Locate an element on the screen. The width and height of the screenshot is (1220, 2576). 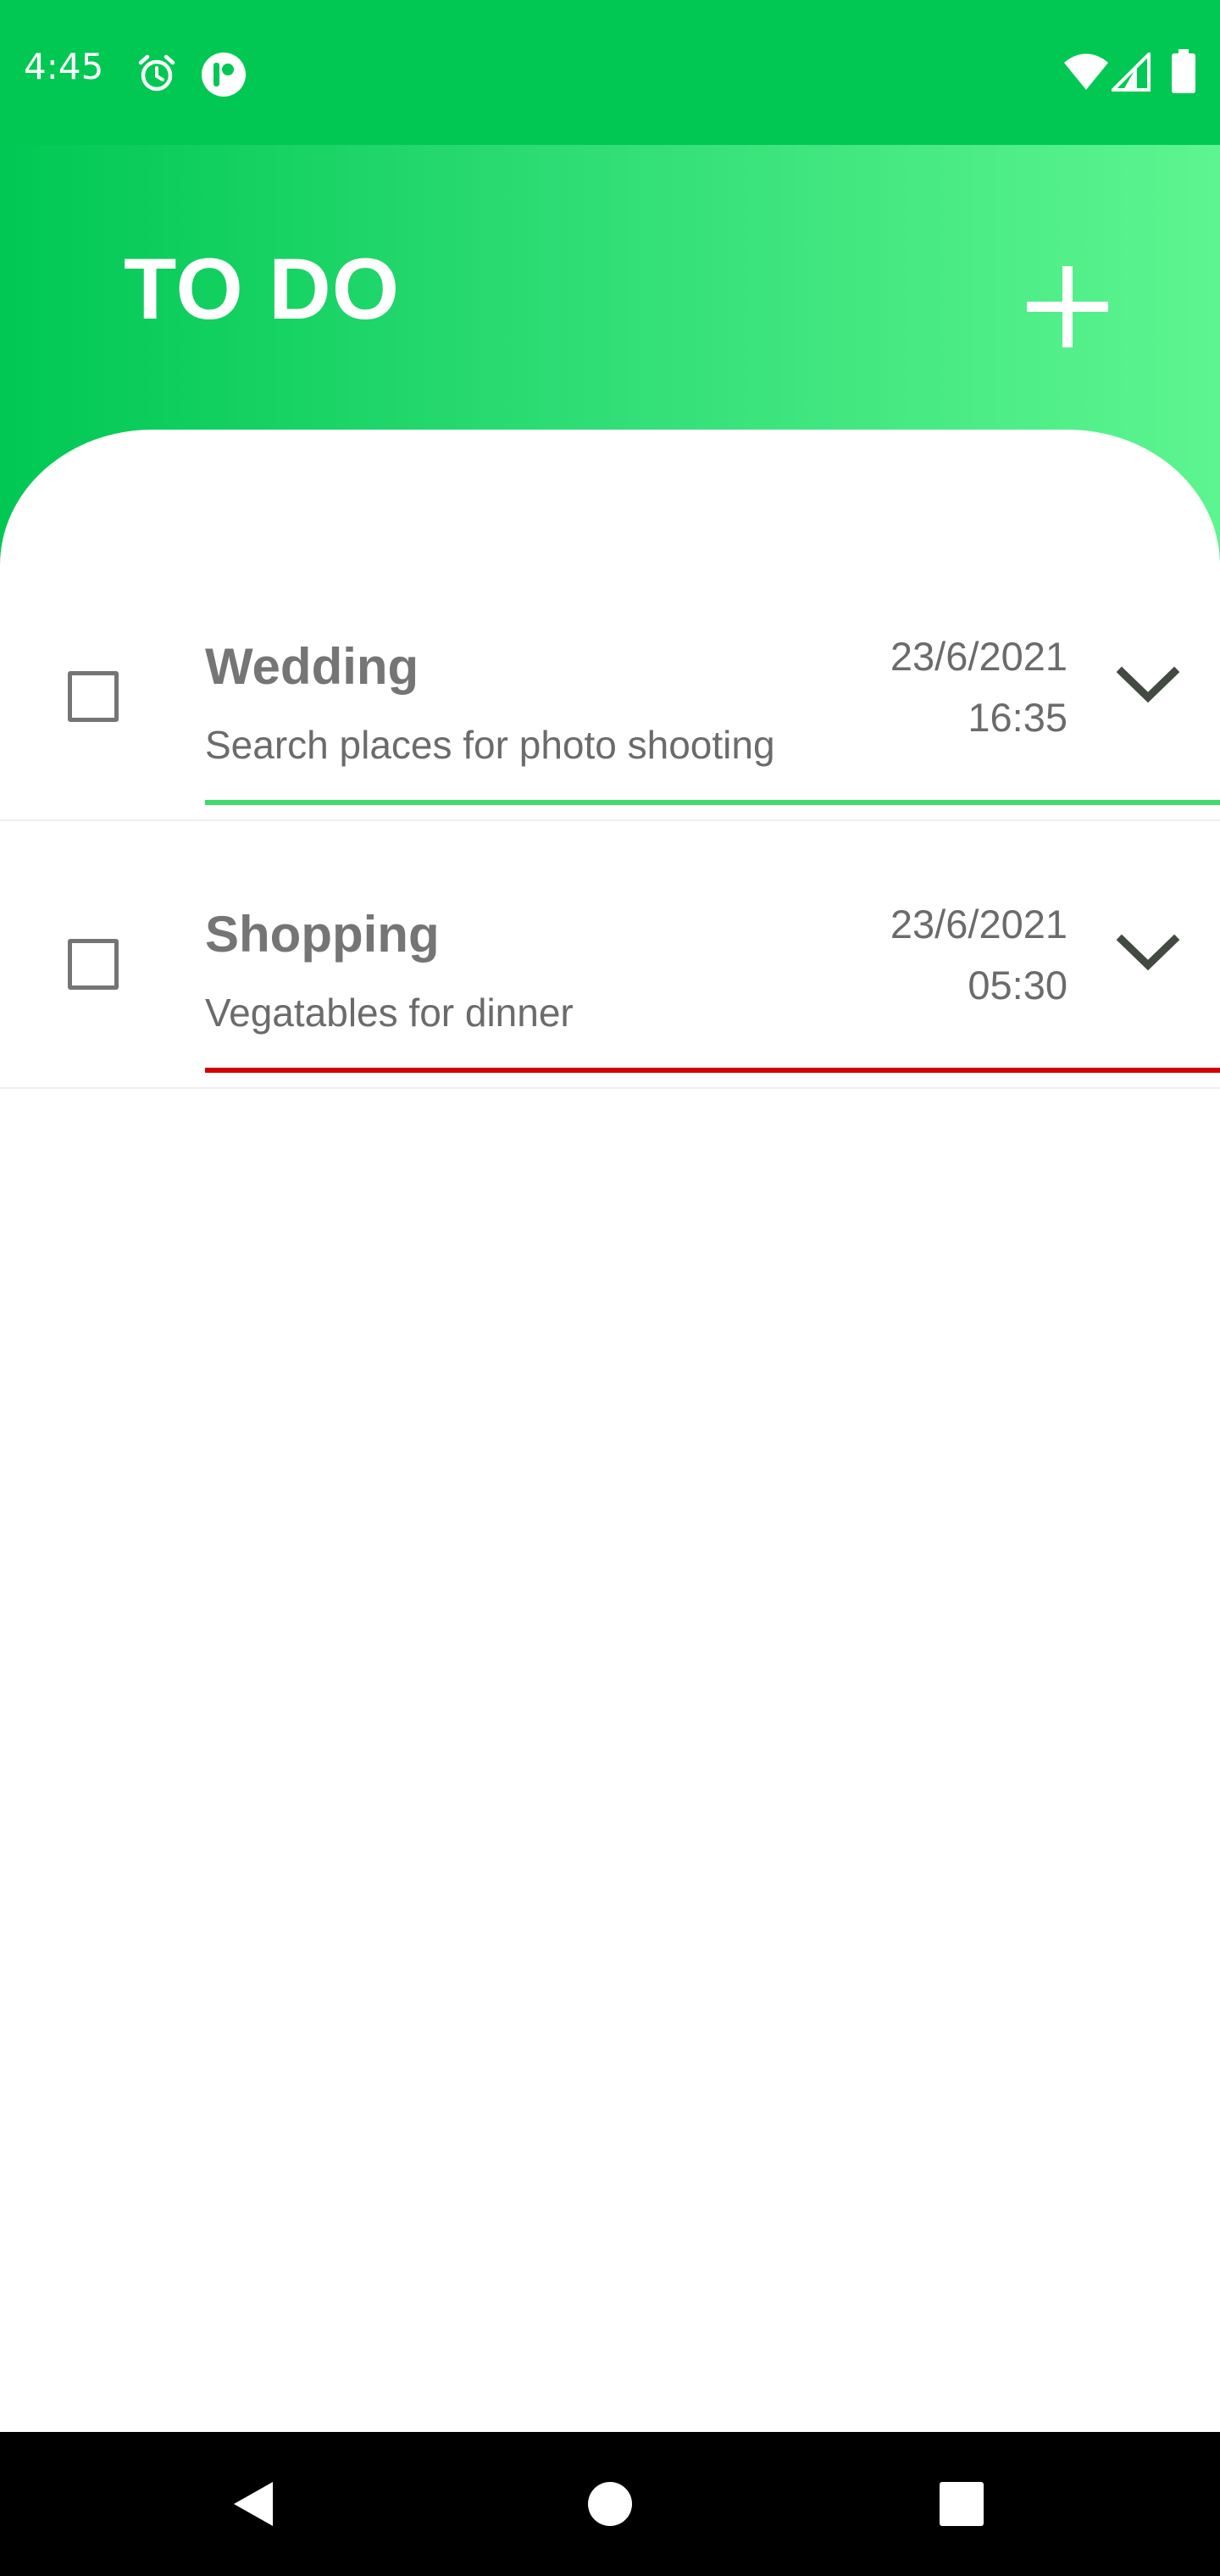
home-icon is located at coordinates (610, 2504).